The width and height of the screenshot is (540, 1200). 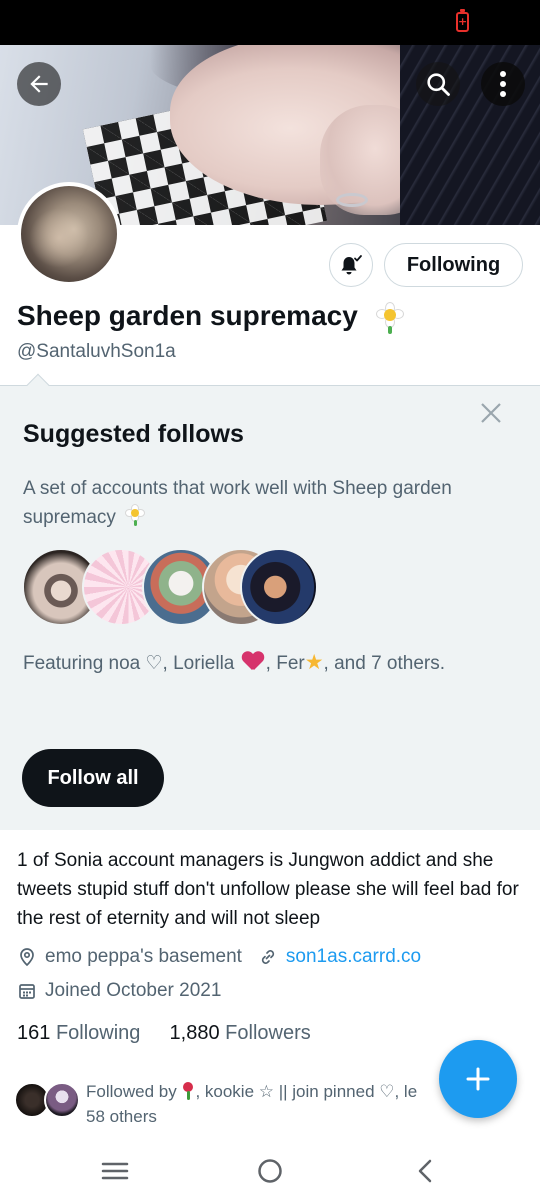 I want to click on star-emoji-icon: ★, so click(x=314, y=662).